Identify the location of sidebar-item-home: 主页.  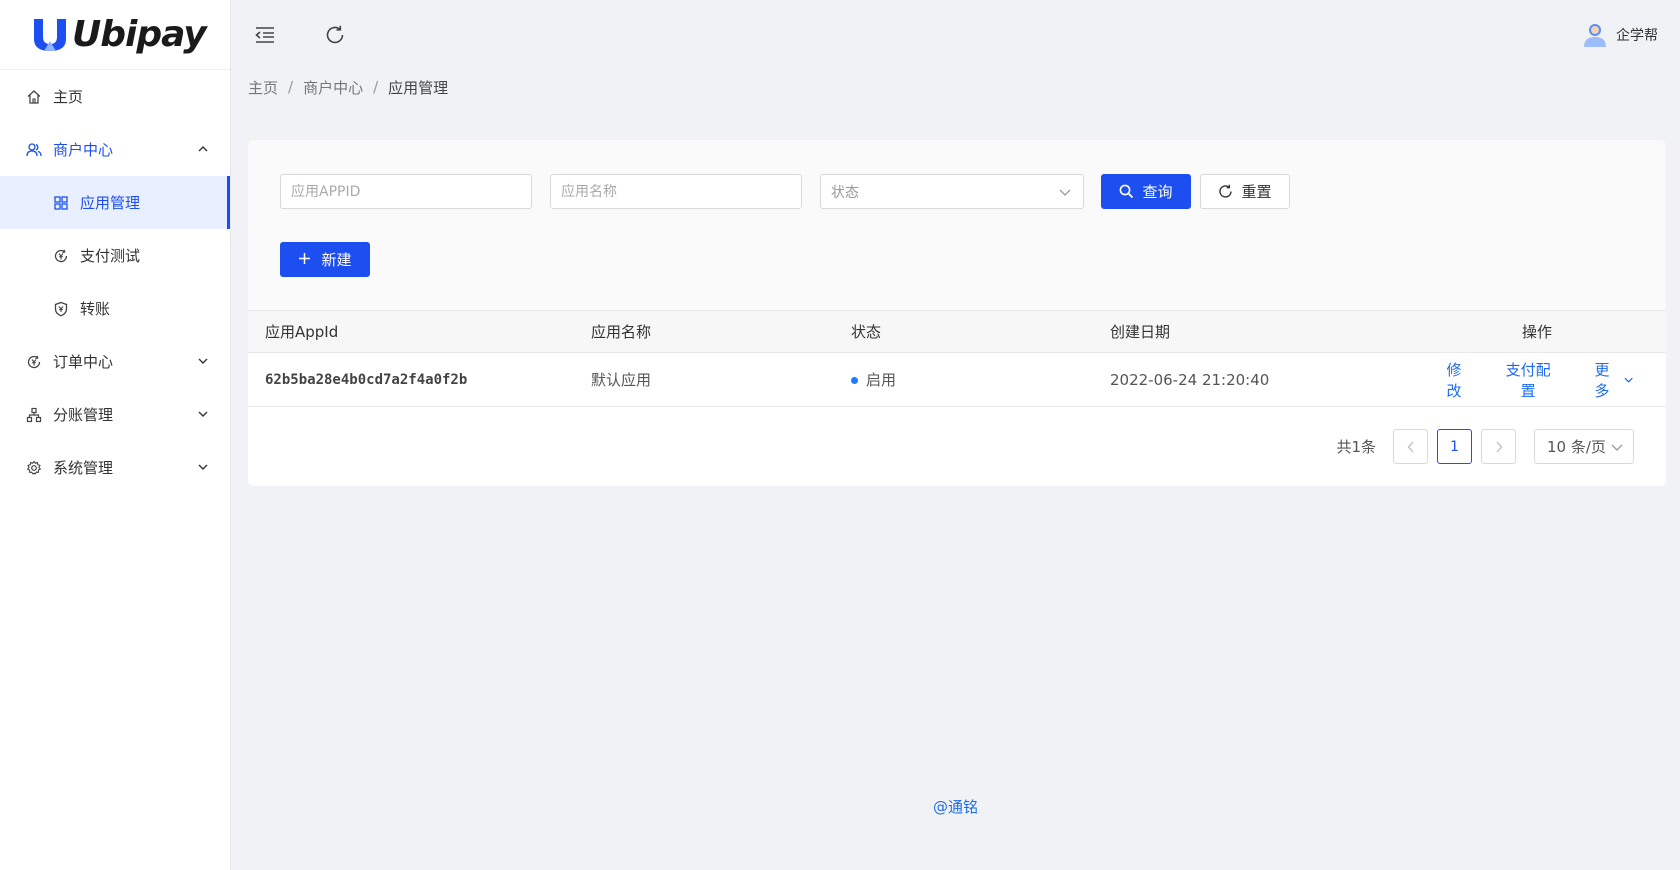
(115, 96).